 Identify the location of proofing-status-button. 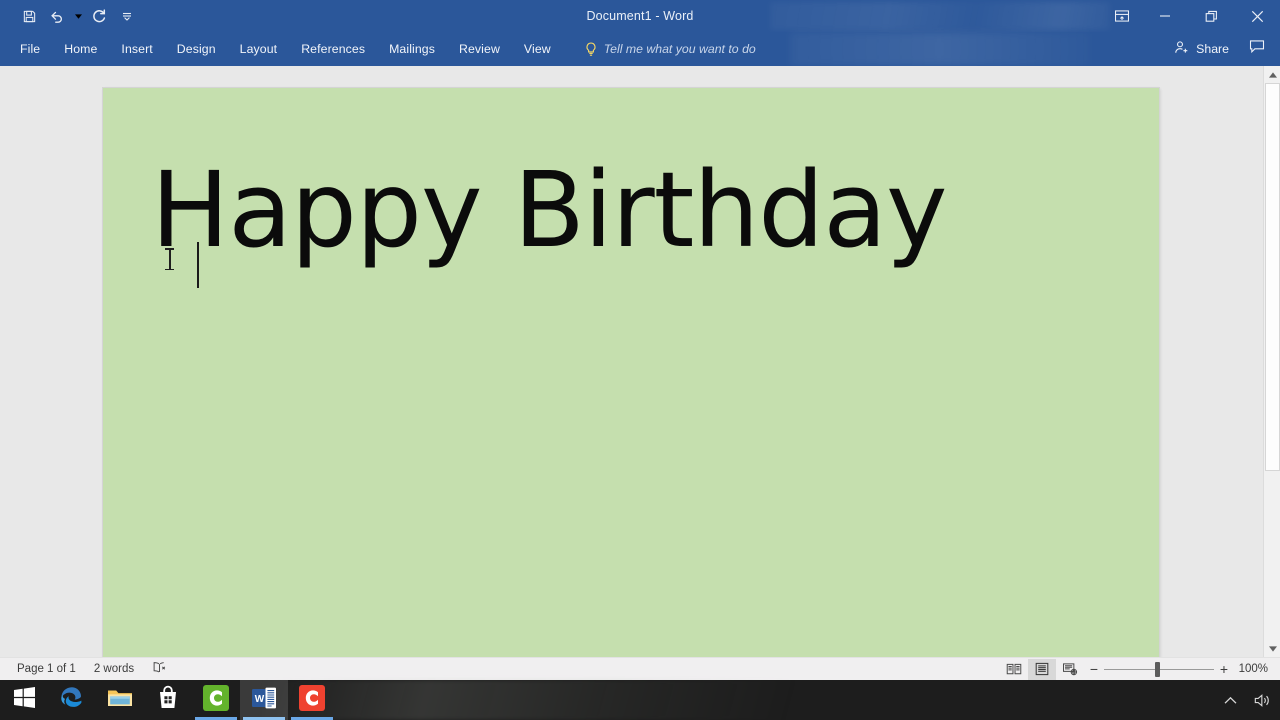
(159, 669).